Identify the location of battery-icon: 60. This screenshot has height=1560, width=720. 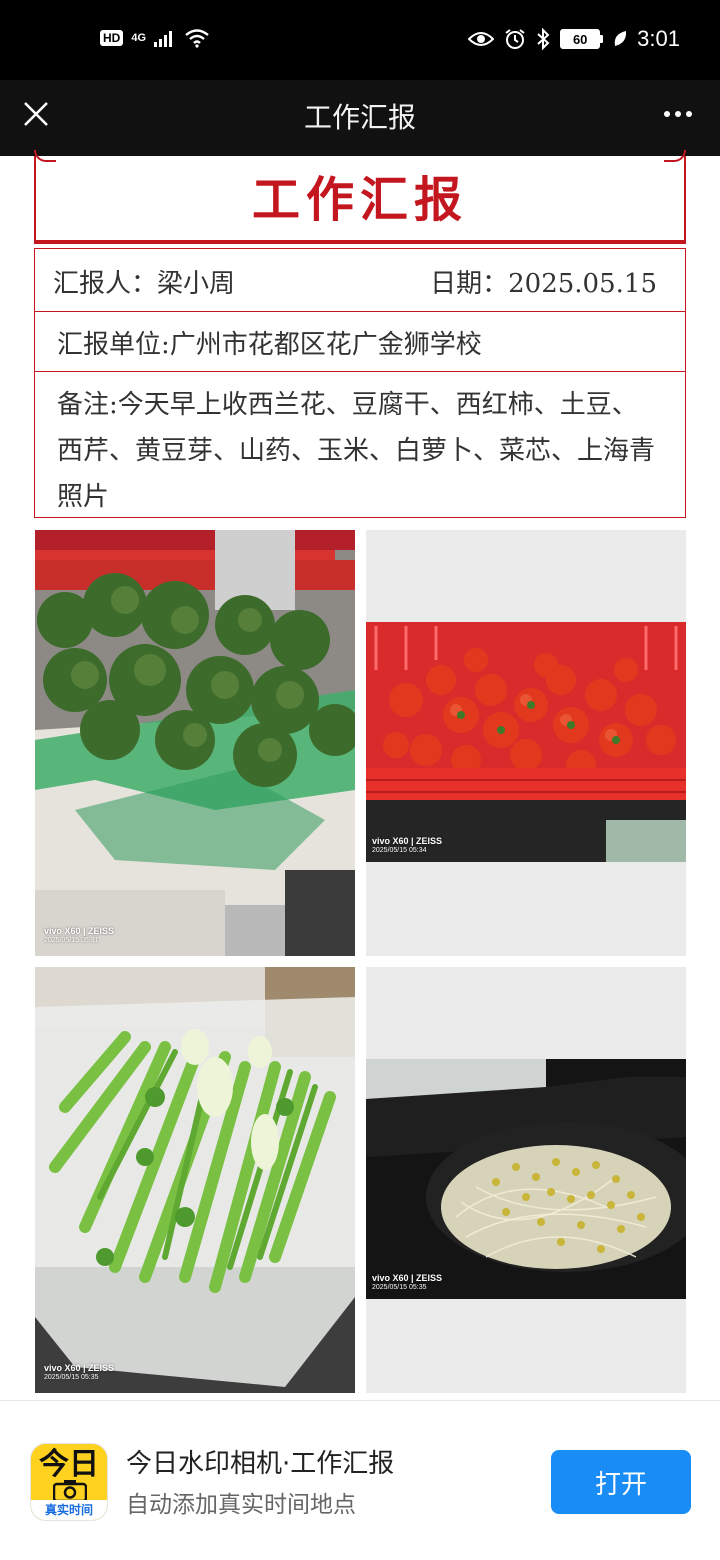
(582, 39).